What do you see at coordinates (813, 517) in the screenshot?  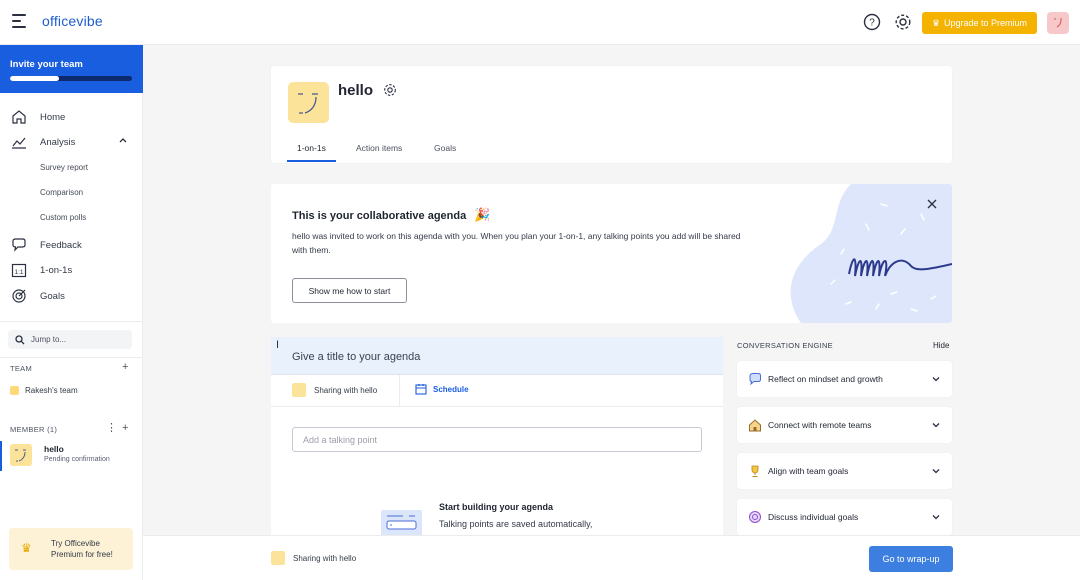 I see `conversation-card-label: Discuss individual goals` at bounding box center [813, 517].